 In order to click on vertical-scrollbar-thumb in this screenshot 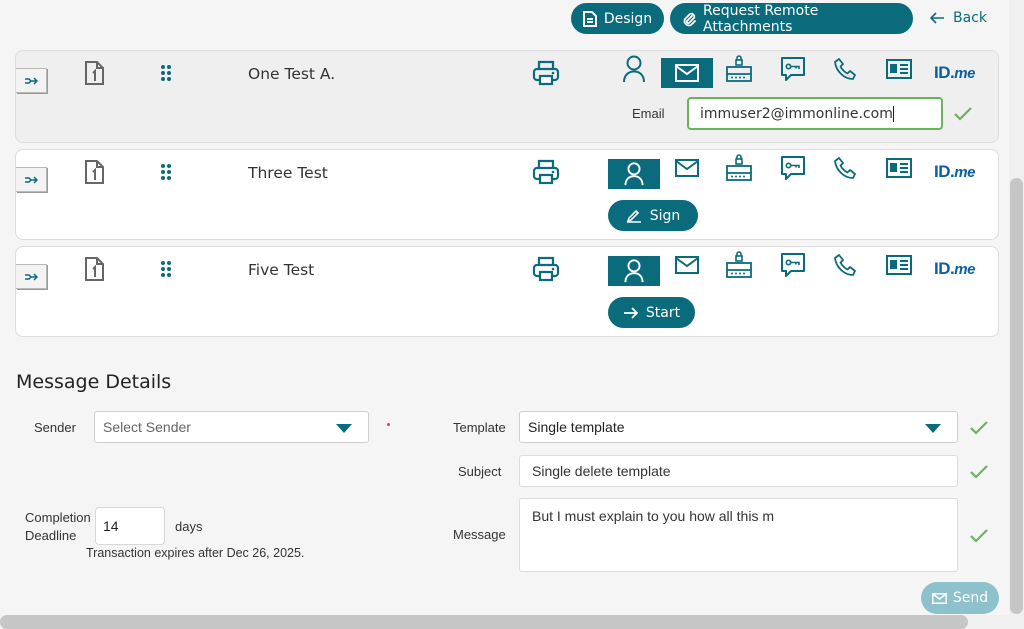, I will do `click(1016, 396)`.